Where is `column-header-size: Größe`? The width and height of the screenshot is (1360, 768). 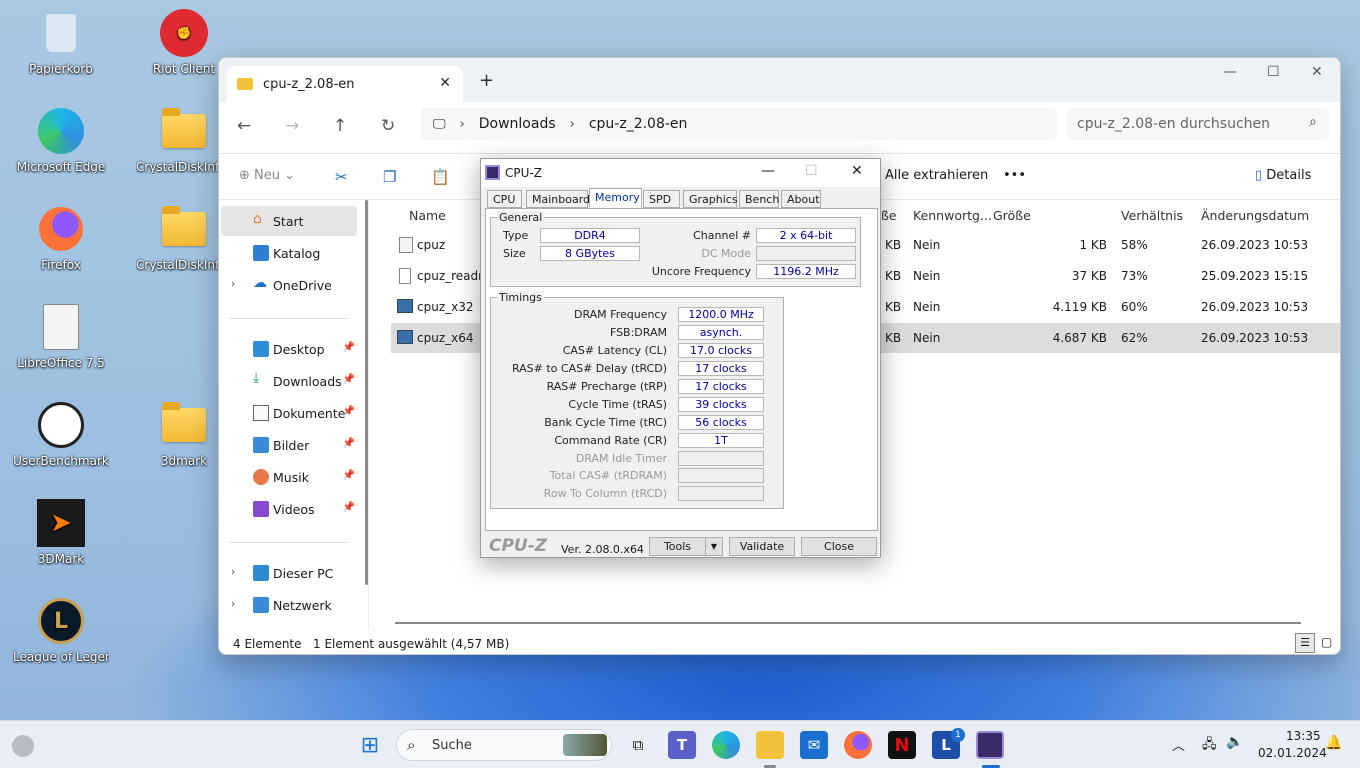
column-header-size: Größe is located at coordinates (1012, 215).